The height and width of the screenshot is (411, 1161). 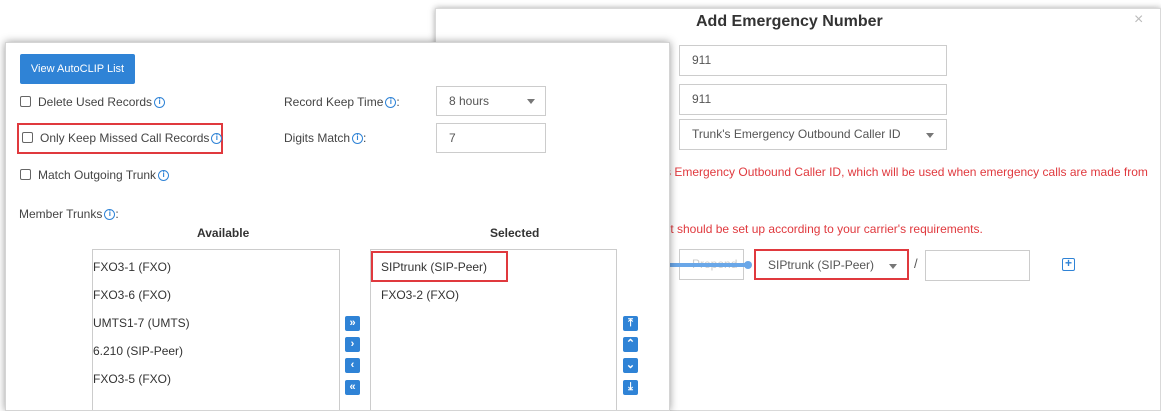 What do you see at coordinates (141, 323) in the screenshot?
I see `list-item: UMTS1-7 (UMTS)` at bounding box center [141, 323].